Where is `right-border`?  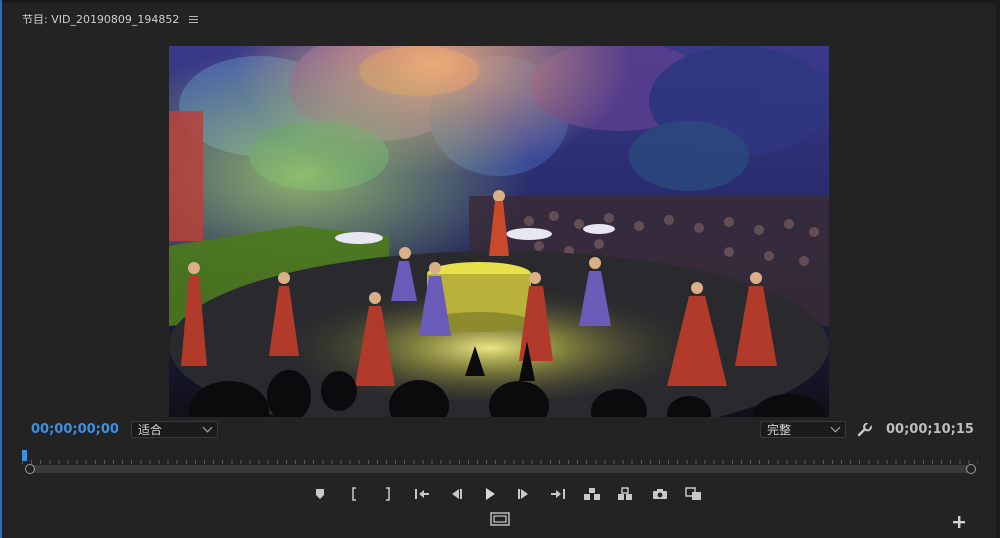
right-border is located at coordinates (998, 269).